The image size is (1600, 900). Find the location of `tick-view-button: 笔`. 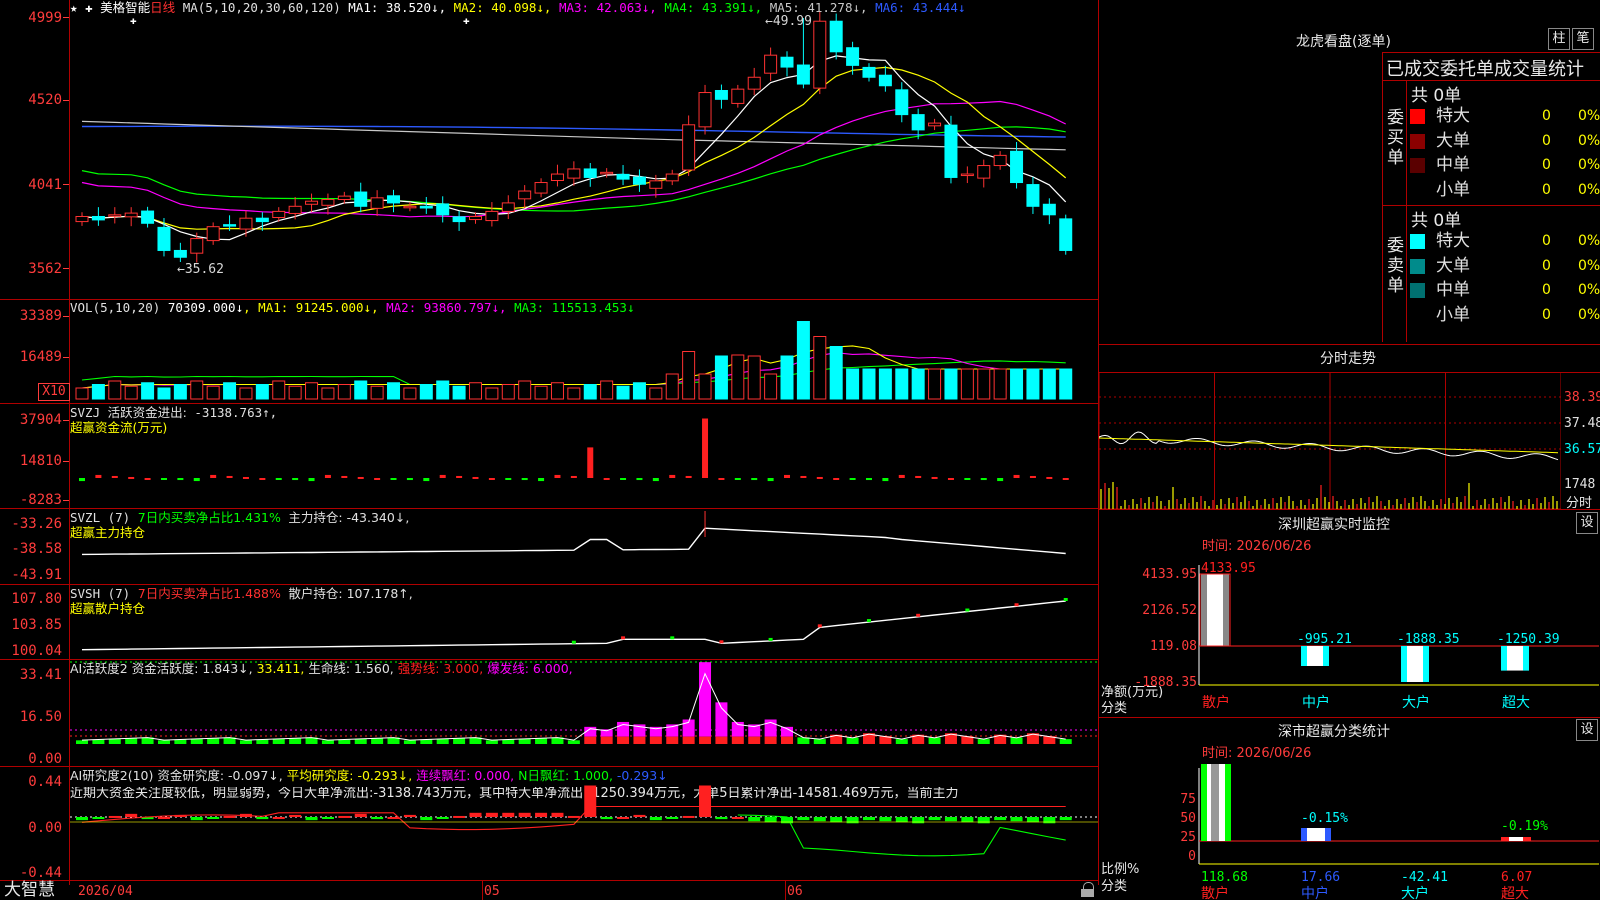

tick-view-button: 笔 is located at coordinates (1583, 39).